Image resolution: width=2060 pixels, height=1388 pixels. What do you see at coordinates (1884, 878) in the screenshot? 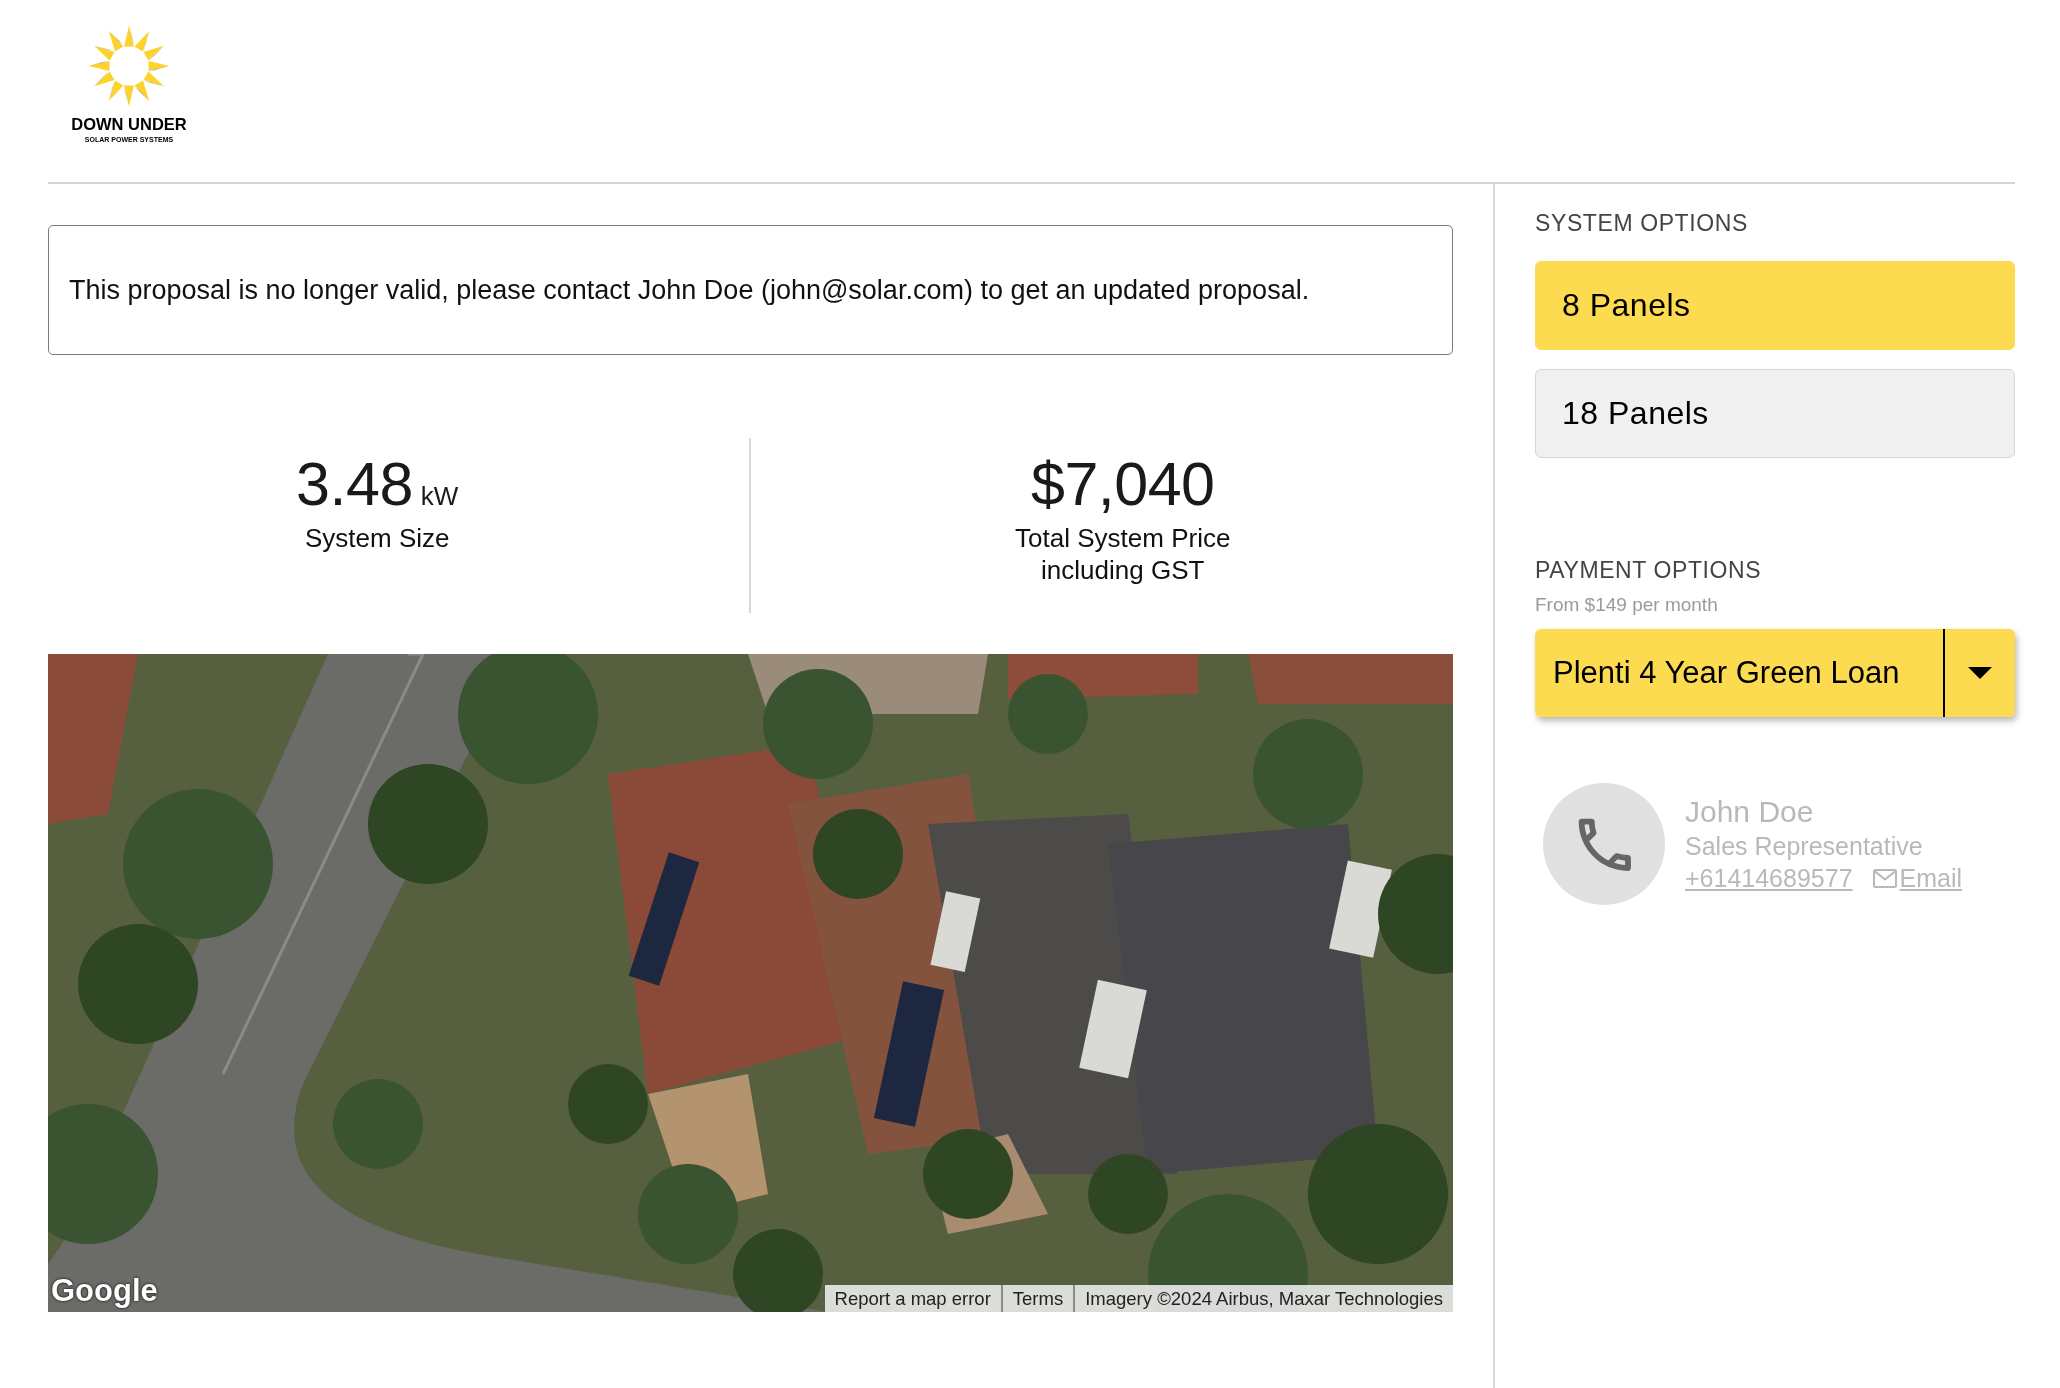
I see `mail-icon` at bounding box center [1884, 878].